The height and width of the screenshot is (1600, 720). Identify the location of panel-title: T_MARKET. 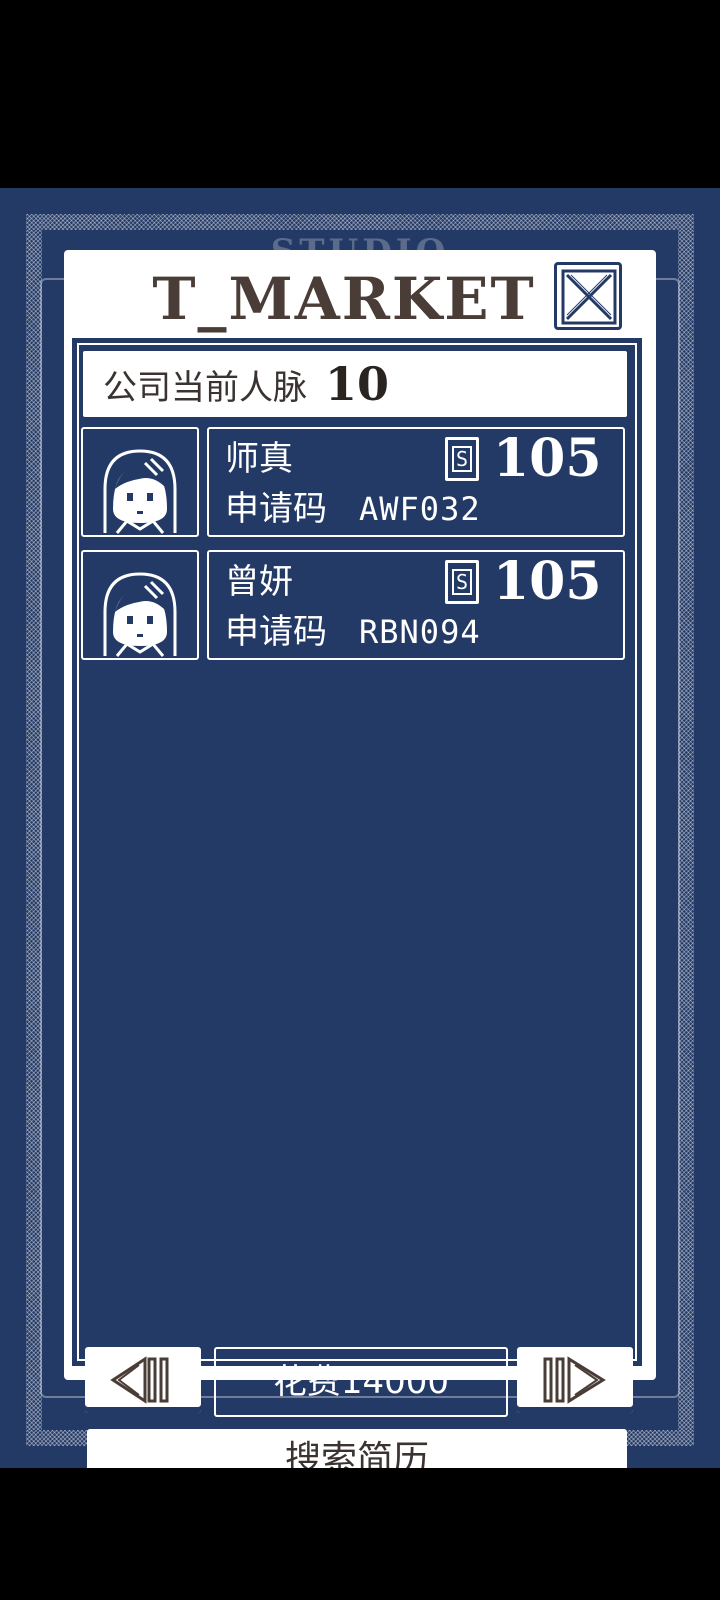
(344, 299).